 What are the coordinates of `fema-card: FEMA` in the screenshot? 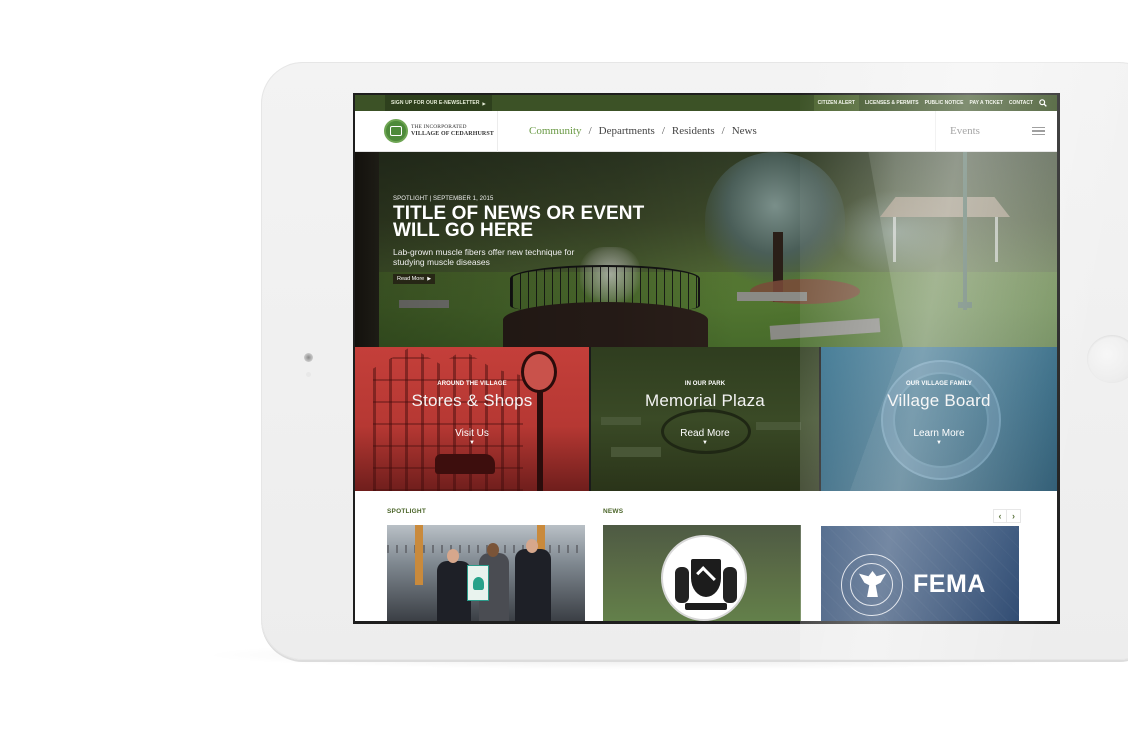 It's located at (920, 573).